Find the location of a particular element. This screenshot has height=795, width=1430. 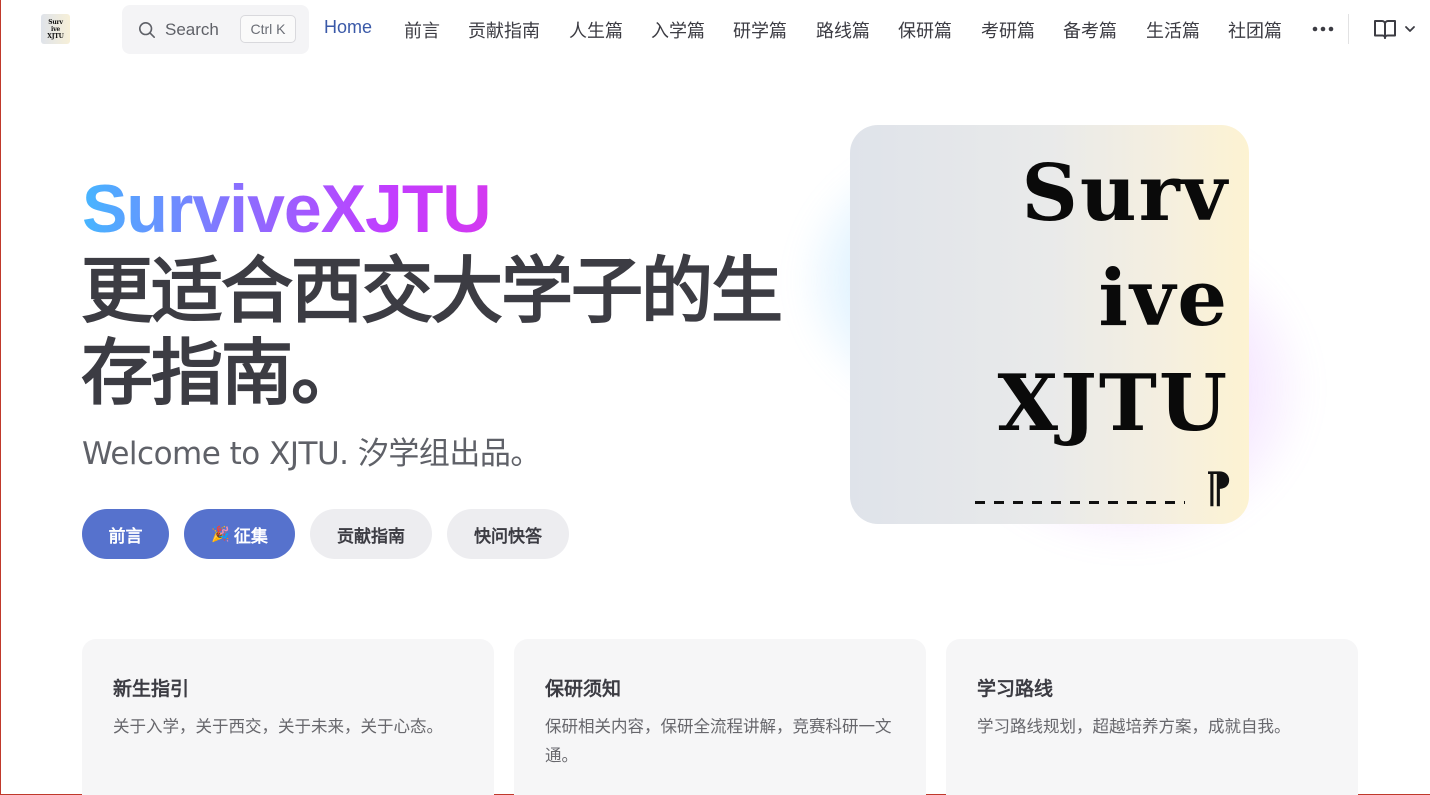

hero-image-word: Surv is located at coordinates (1125, 193).